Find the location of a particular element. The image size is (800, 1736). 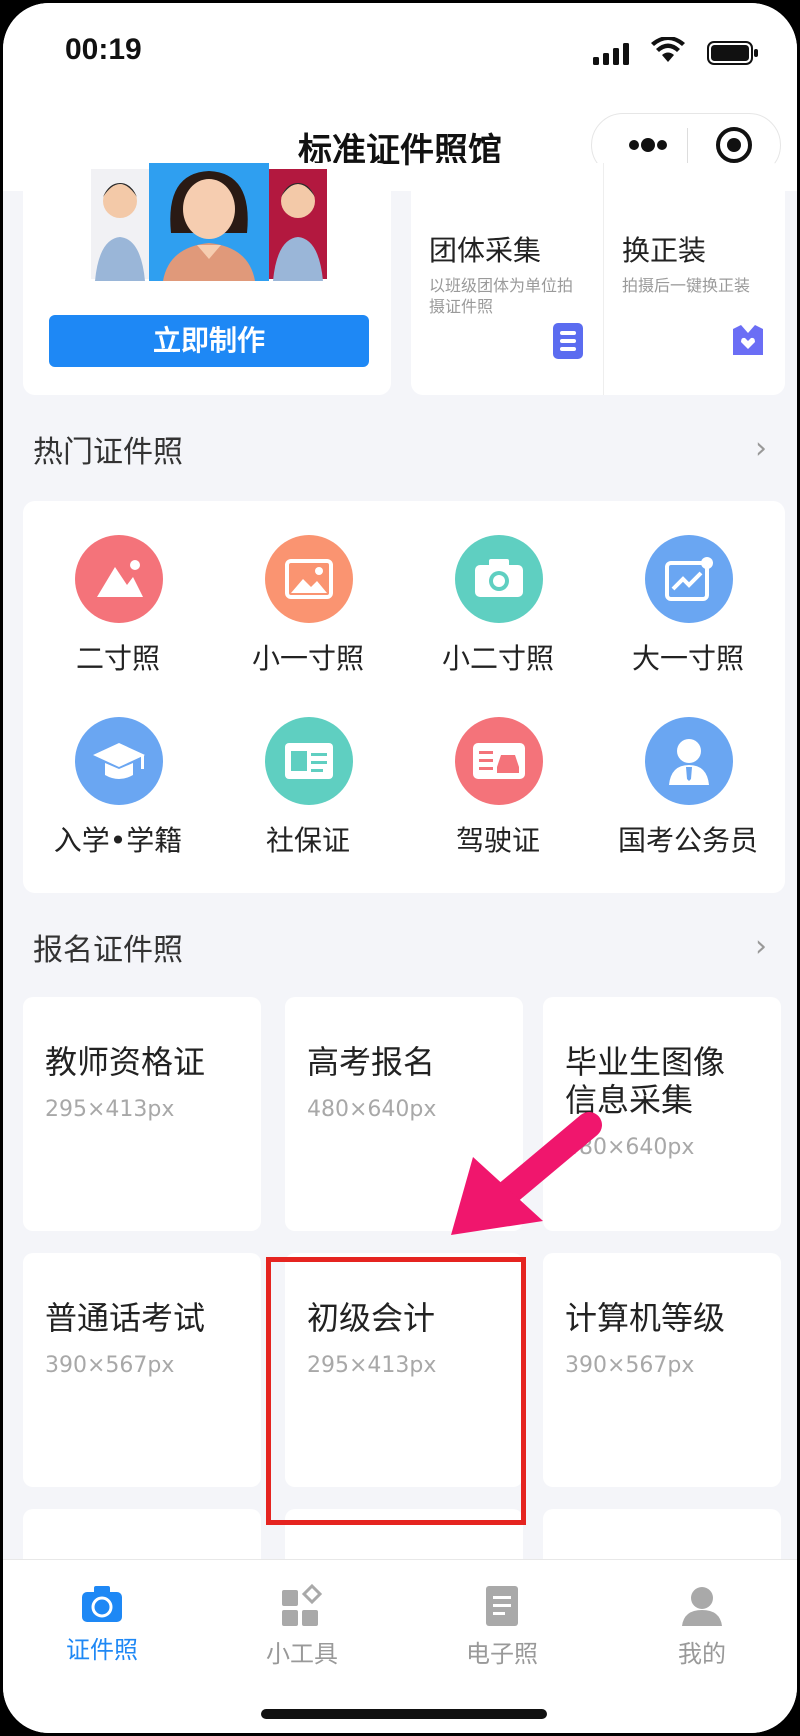

reg-card-title: 教师资格证 is located at coordinates (125, 1062).